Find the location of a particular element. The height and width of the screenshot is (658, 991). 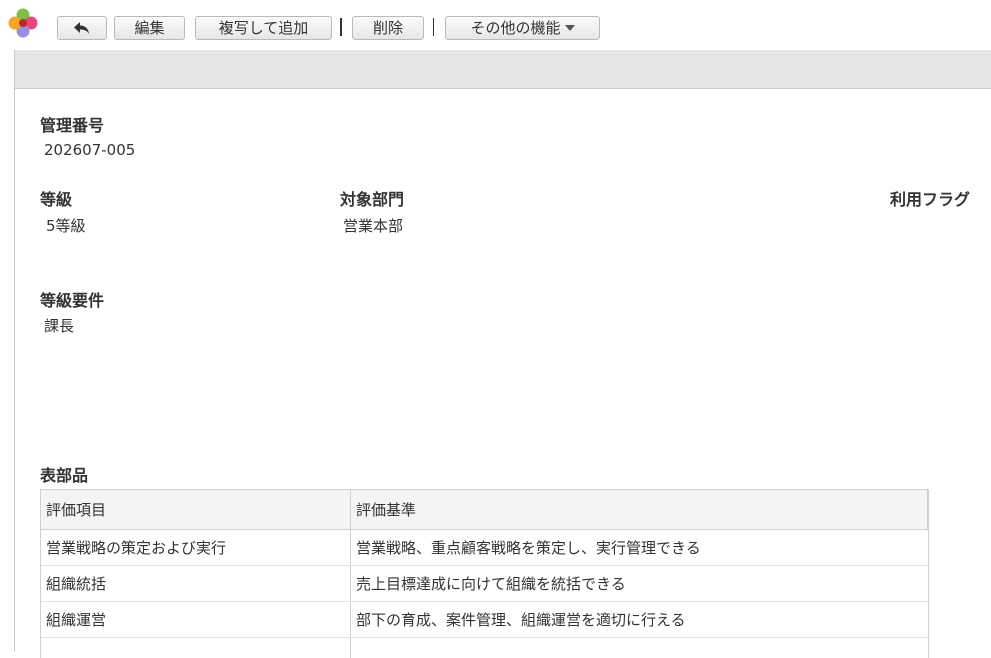

table-cell-criteria: 部下の育成、案件管理、組織運営を適切に行える is located at coordinates (521, 620).